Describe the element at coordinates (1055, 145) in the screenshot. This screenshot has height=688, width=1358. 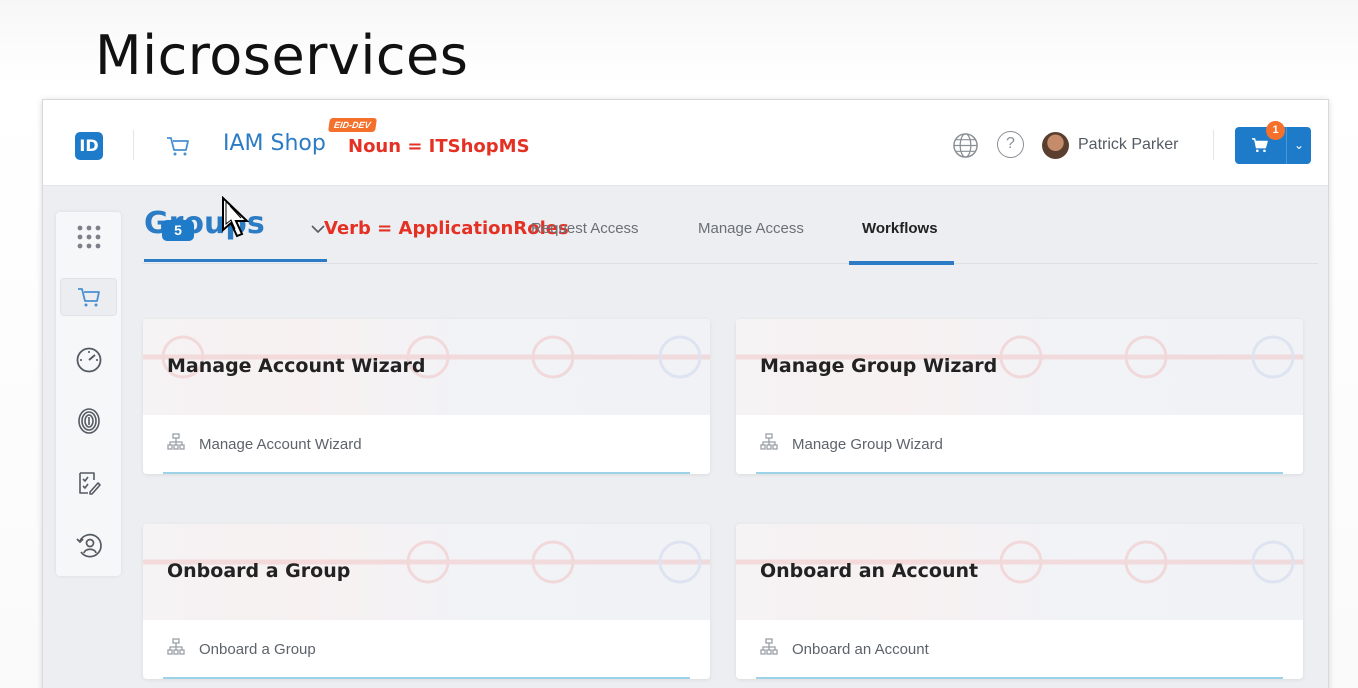
I see `avatar` at that location.